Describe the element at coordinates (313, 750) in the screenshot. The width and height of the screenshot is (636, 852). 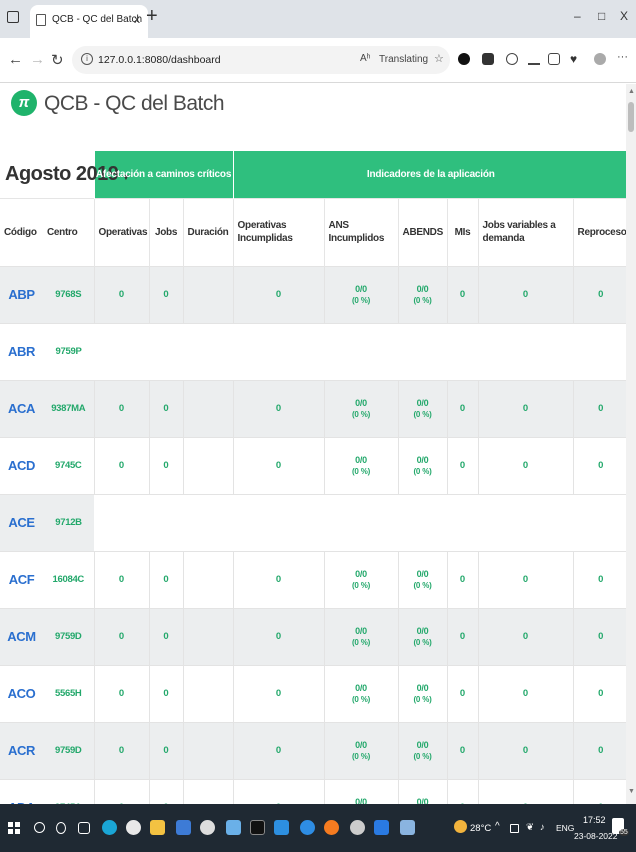
I see `table-row: ACR 9759D 0 0 0 0/0 (0 %) 0/0 (0 %) 0 0 0` at that location.